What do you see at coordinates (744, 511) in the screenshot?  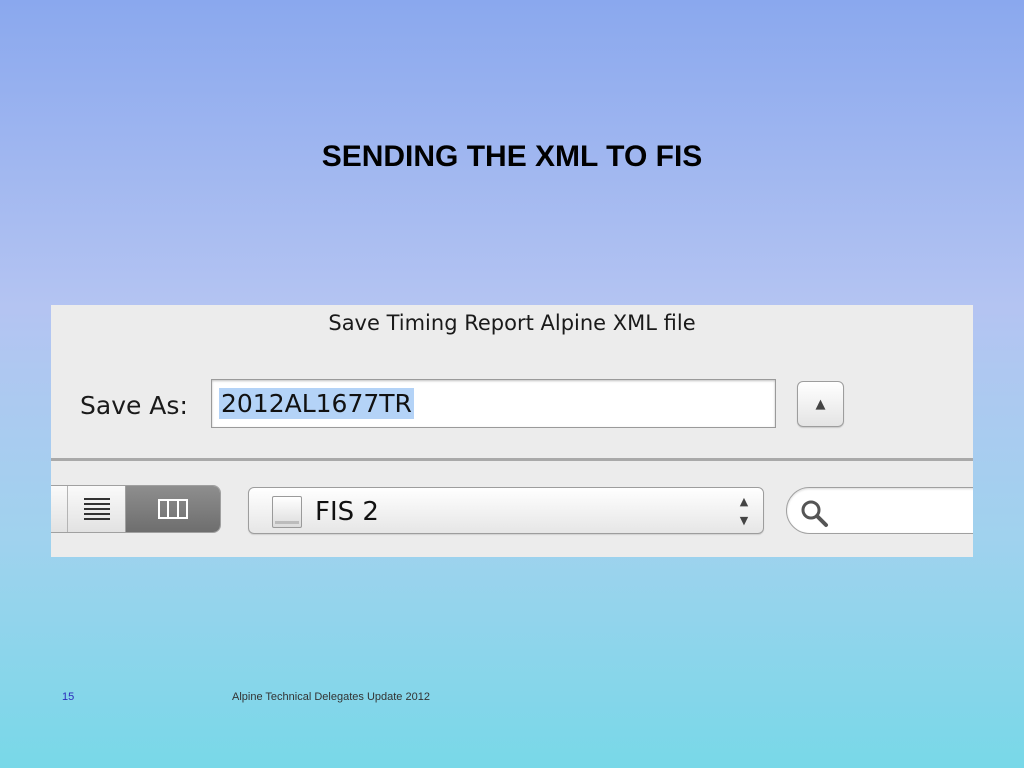 I see `up-down-arrows-icon: ▲ ▼` at bounding box center [744, 511].